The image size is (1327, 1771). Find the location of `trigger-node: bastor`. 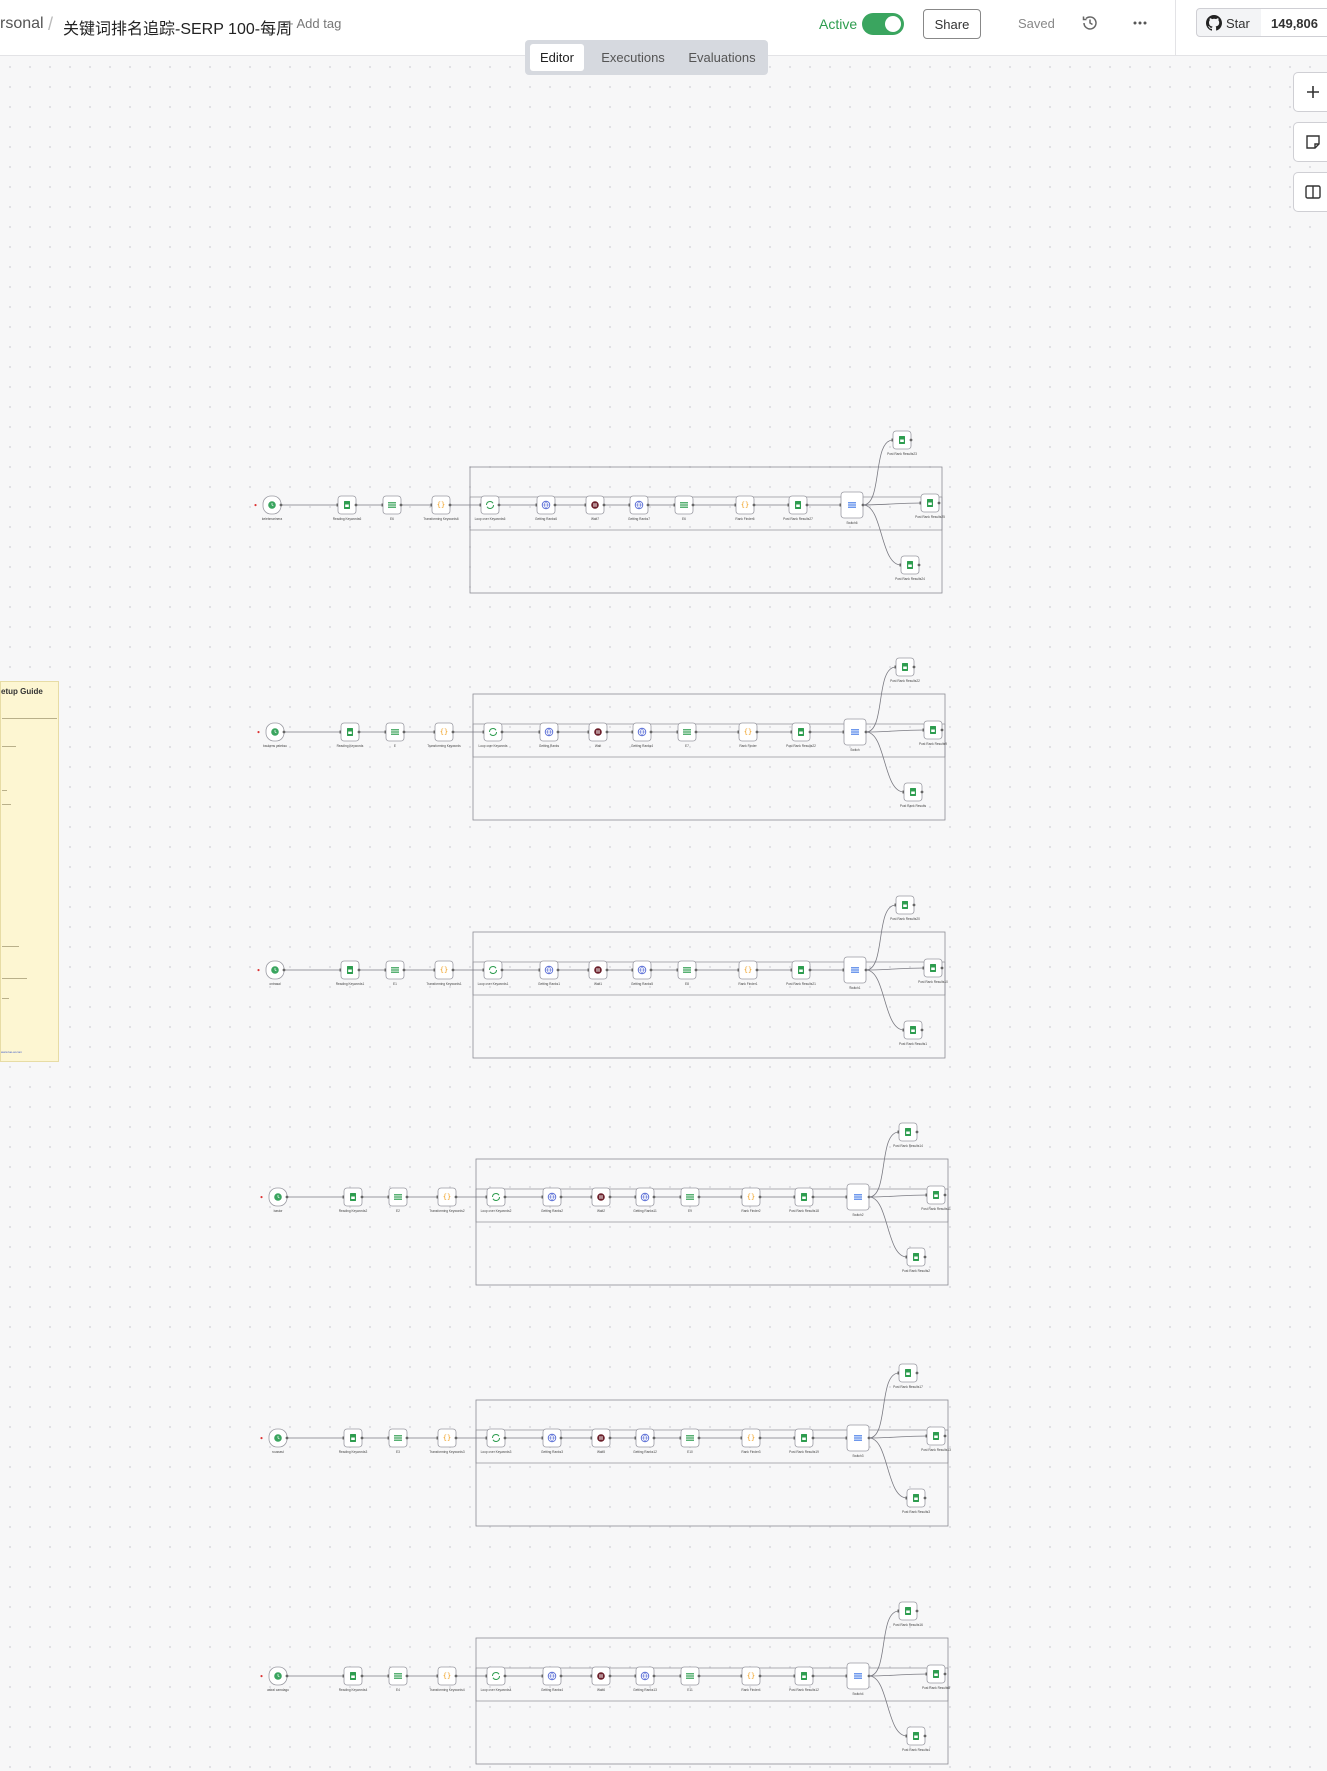

trigger-node: bastor is located at coordinates (278, 1200).